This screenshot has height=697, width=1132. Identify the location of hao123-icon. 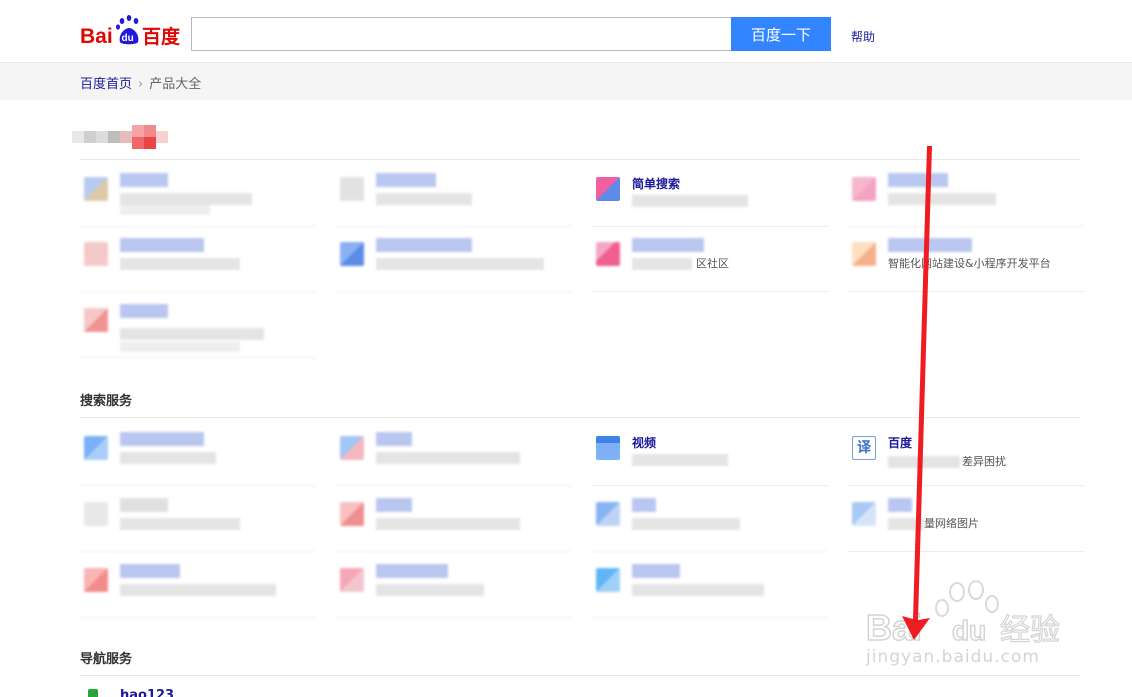
(93, 693).